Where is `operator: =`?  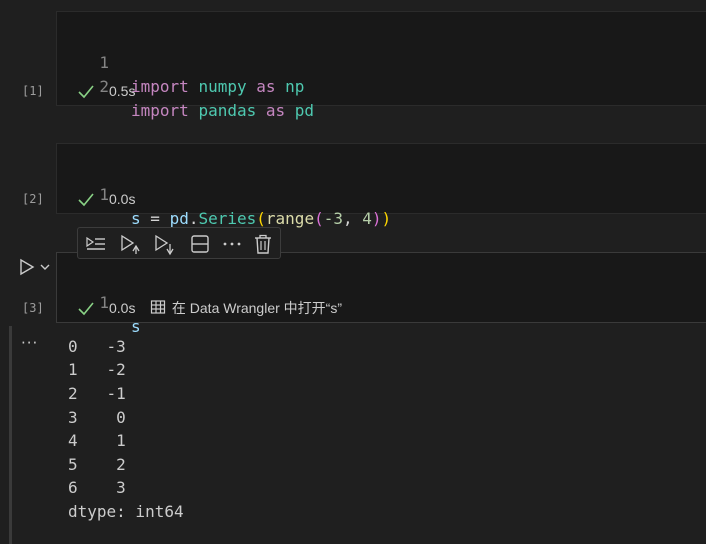 operator: = is located at coordinates (155, 218).